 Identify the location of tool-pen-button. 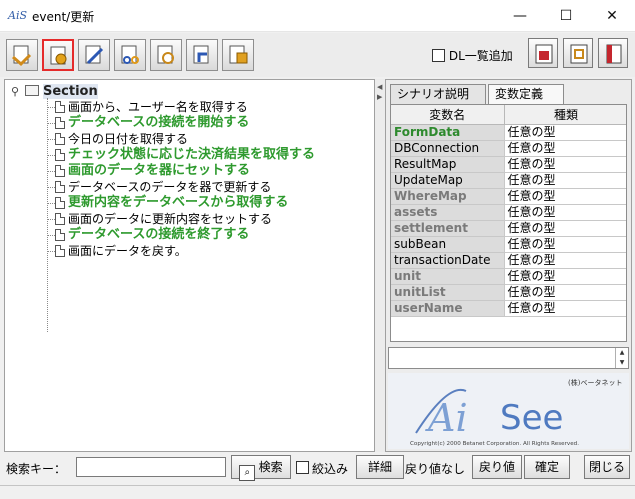
(94, 55).